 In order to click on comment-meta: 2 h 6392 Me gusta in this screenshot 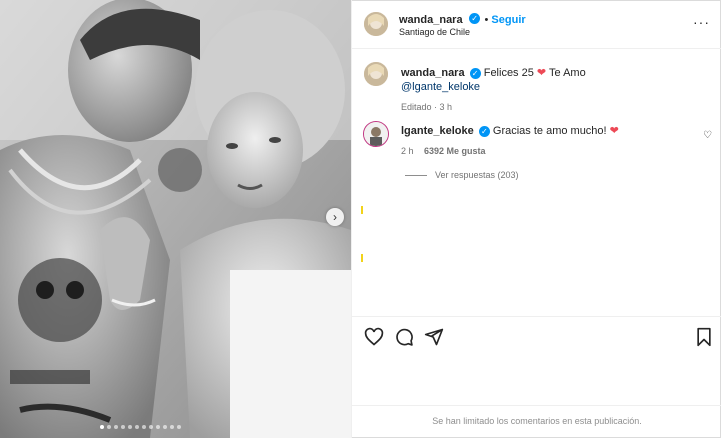, I will do `click(551, 151)`.